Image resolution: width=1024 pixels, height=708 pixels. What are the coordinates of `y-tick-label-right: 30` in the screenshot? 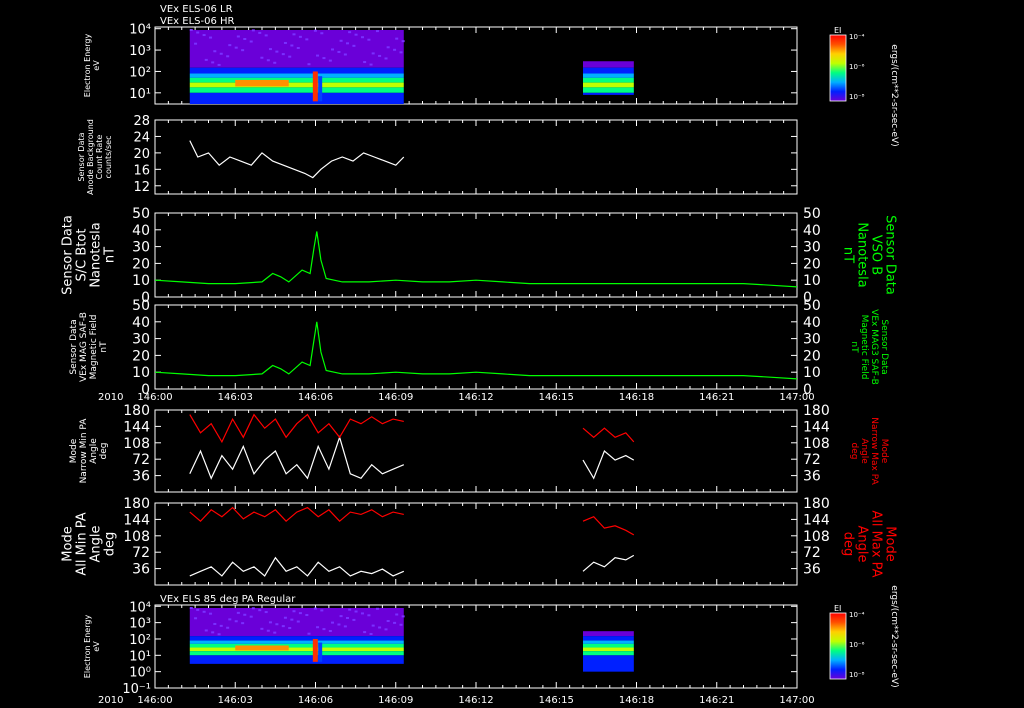 It's located at (812, 340).